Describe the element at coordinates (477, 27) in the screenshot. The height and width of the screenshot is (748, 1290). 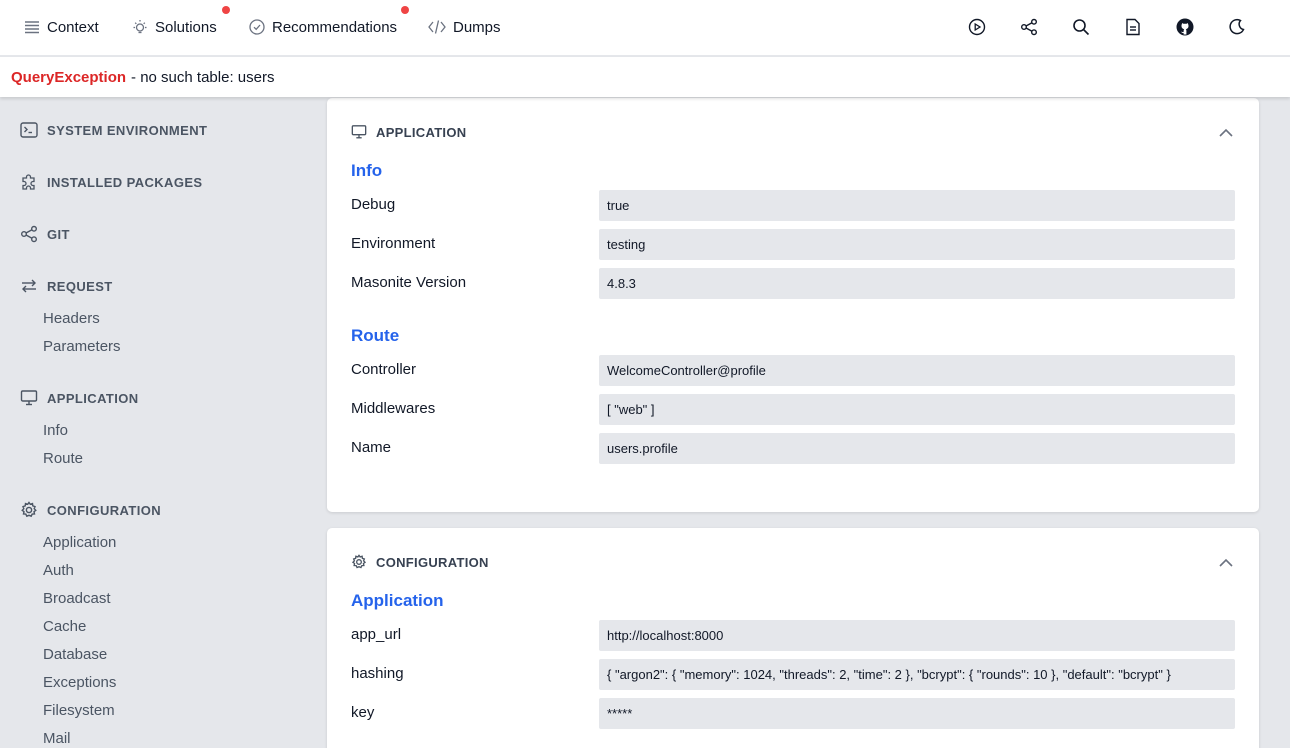
I see `nav-dumps-label: Dumps` at that location.